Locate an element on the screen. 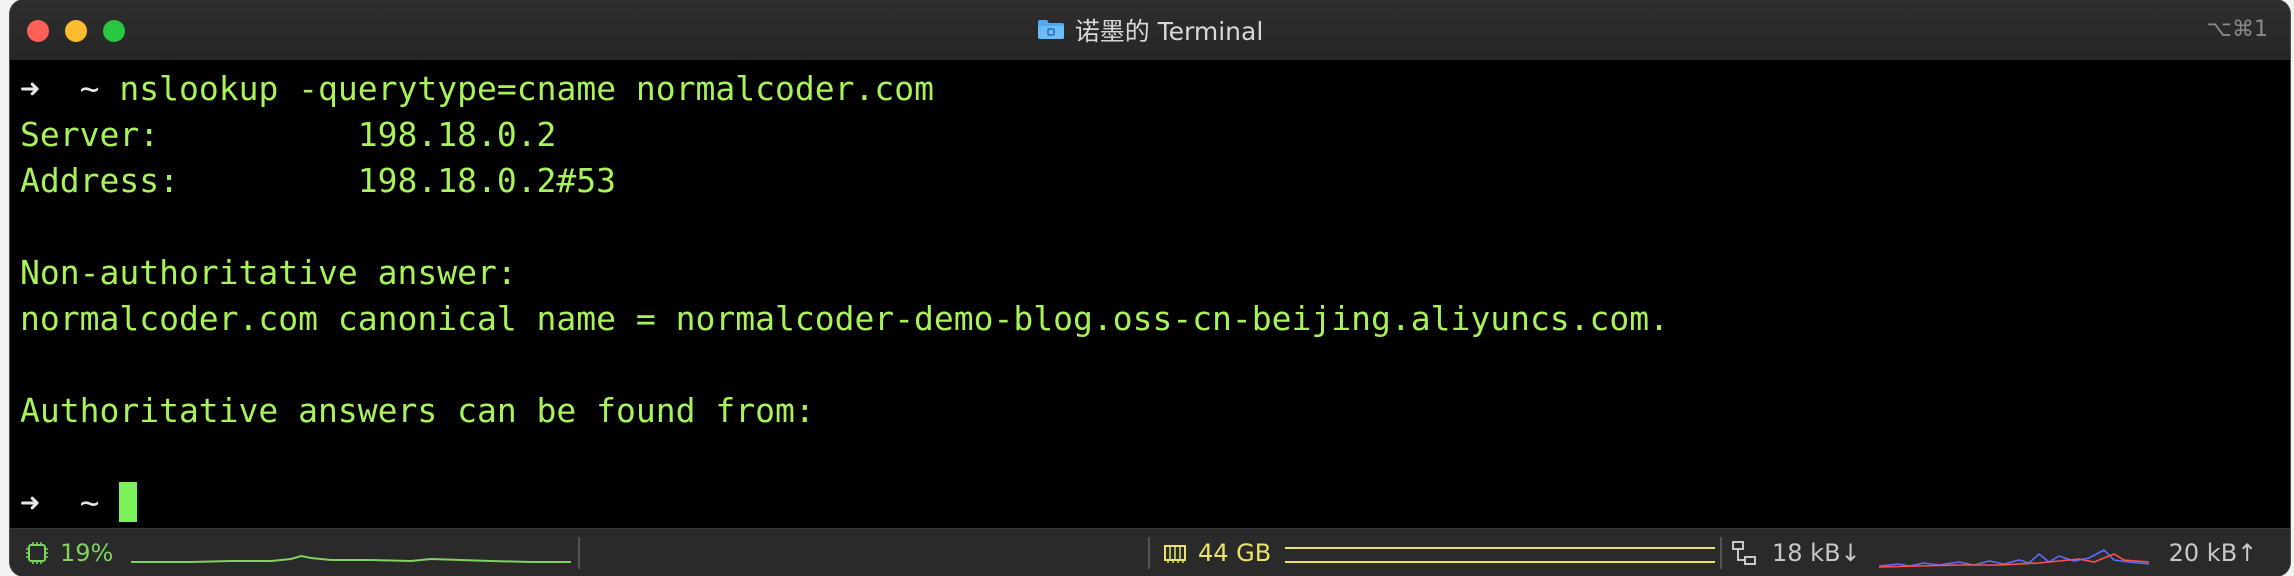  window-title: 诺墨的 Terminal is located at coordinates (1150, 30).